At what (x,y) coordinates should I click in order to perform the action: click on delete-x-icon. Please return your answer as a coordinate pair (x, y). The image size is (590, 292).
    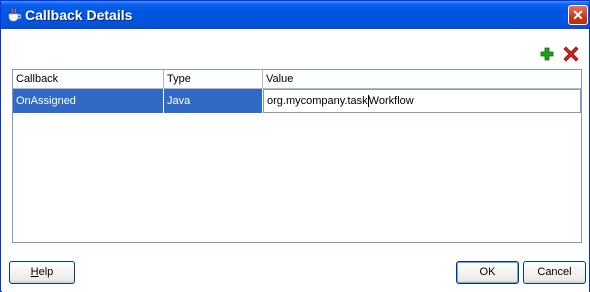
    Looking at the image, I should click on (571, 54).